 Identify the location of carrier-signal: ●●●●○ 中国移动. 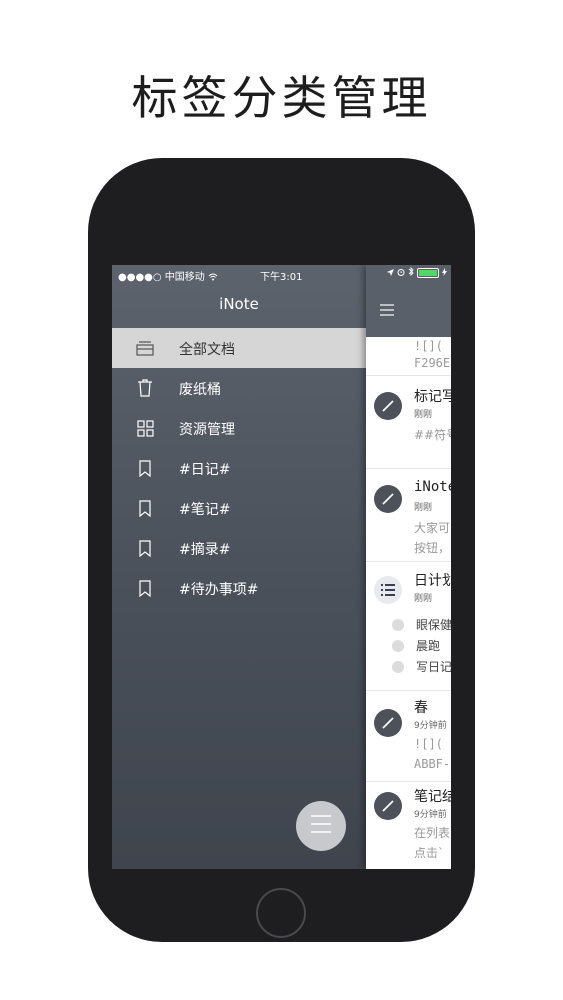
(168, 275).